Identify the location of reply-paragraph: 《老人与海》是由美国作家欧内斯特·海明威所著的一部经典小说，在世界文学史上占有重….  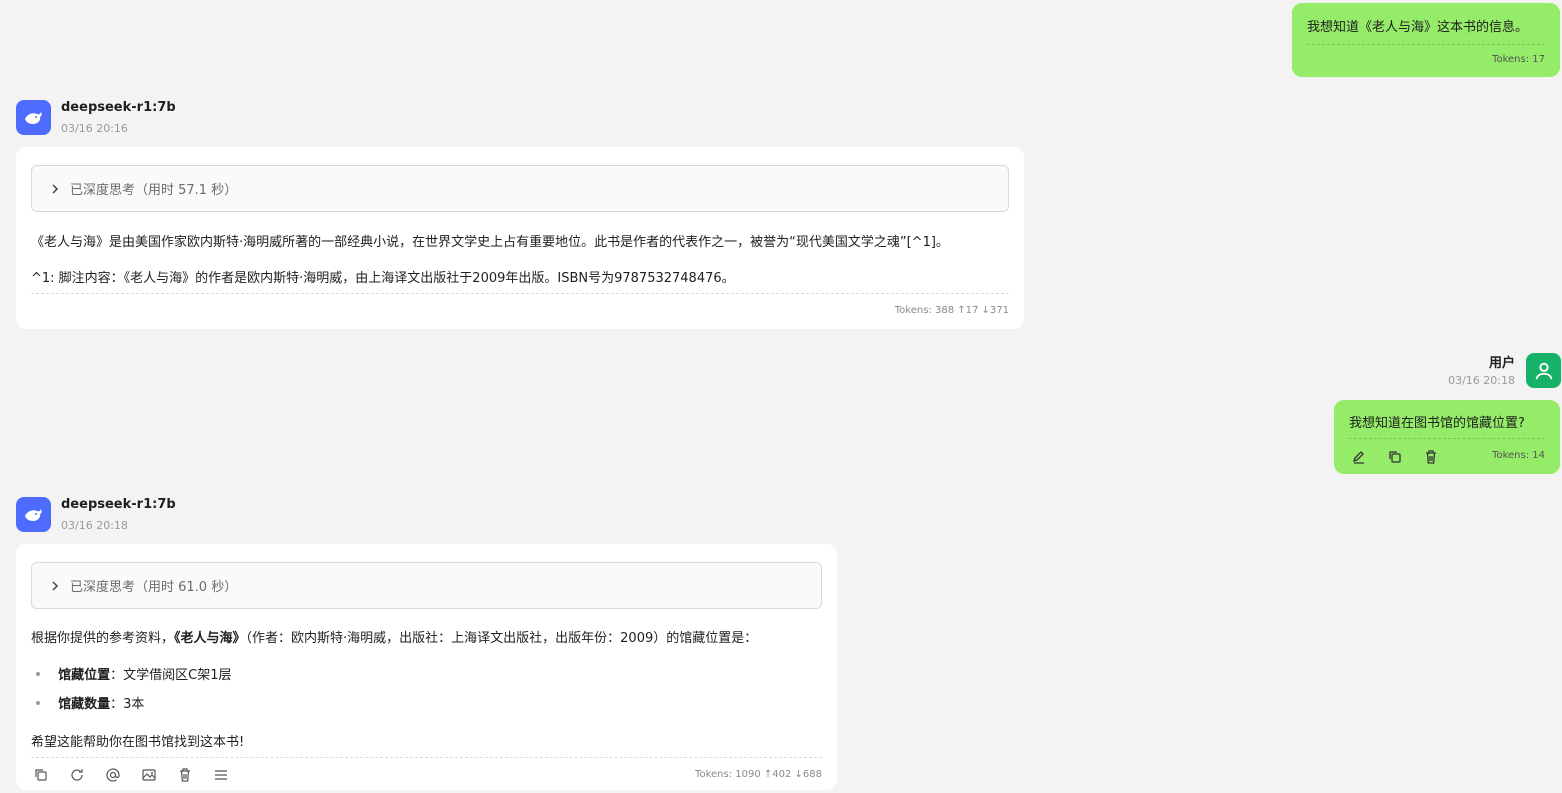
(490, 242).